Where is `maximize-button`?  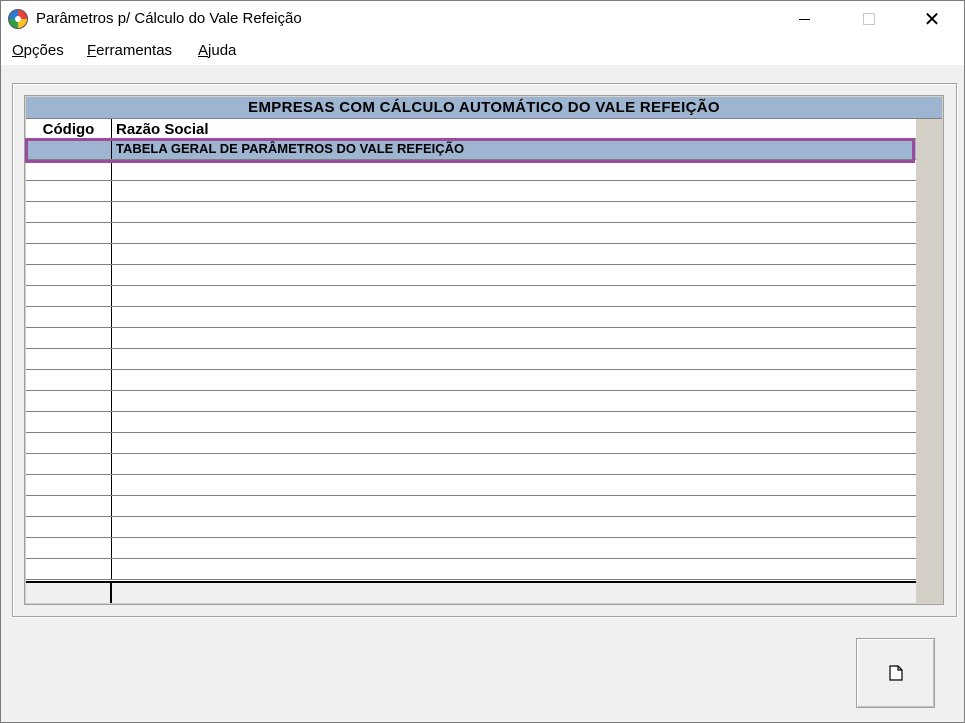
maximize-button is located at coordinates (869, 19).